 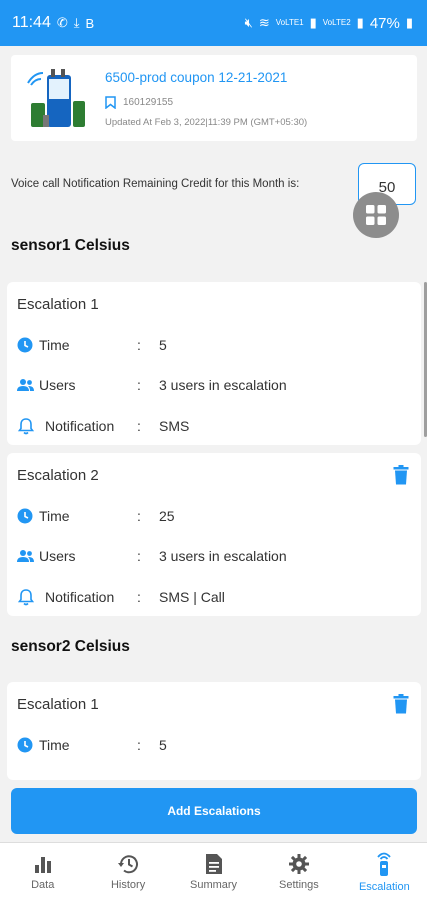 What do you see at coordinates (264, 22) in the screenshot?
I see `wifi-icon: ≋` at bounding box center [264, 22].